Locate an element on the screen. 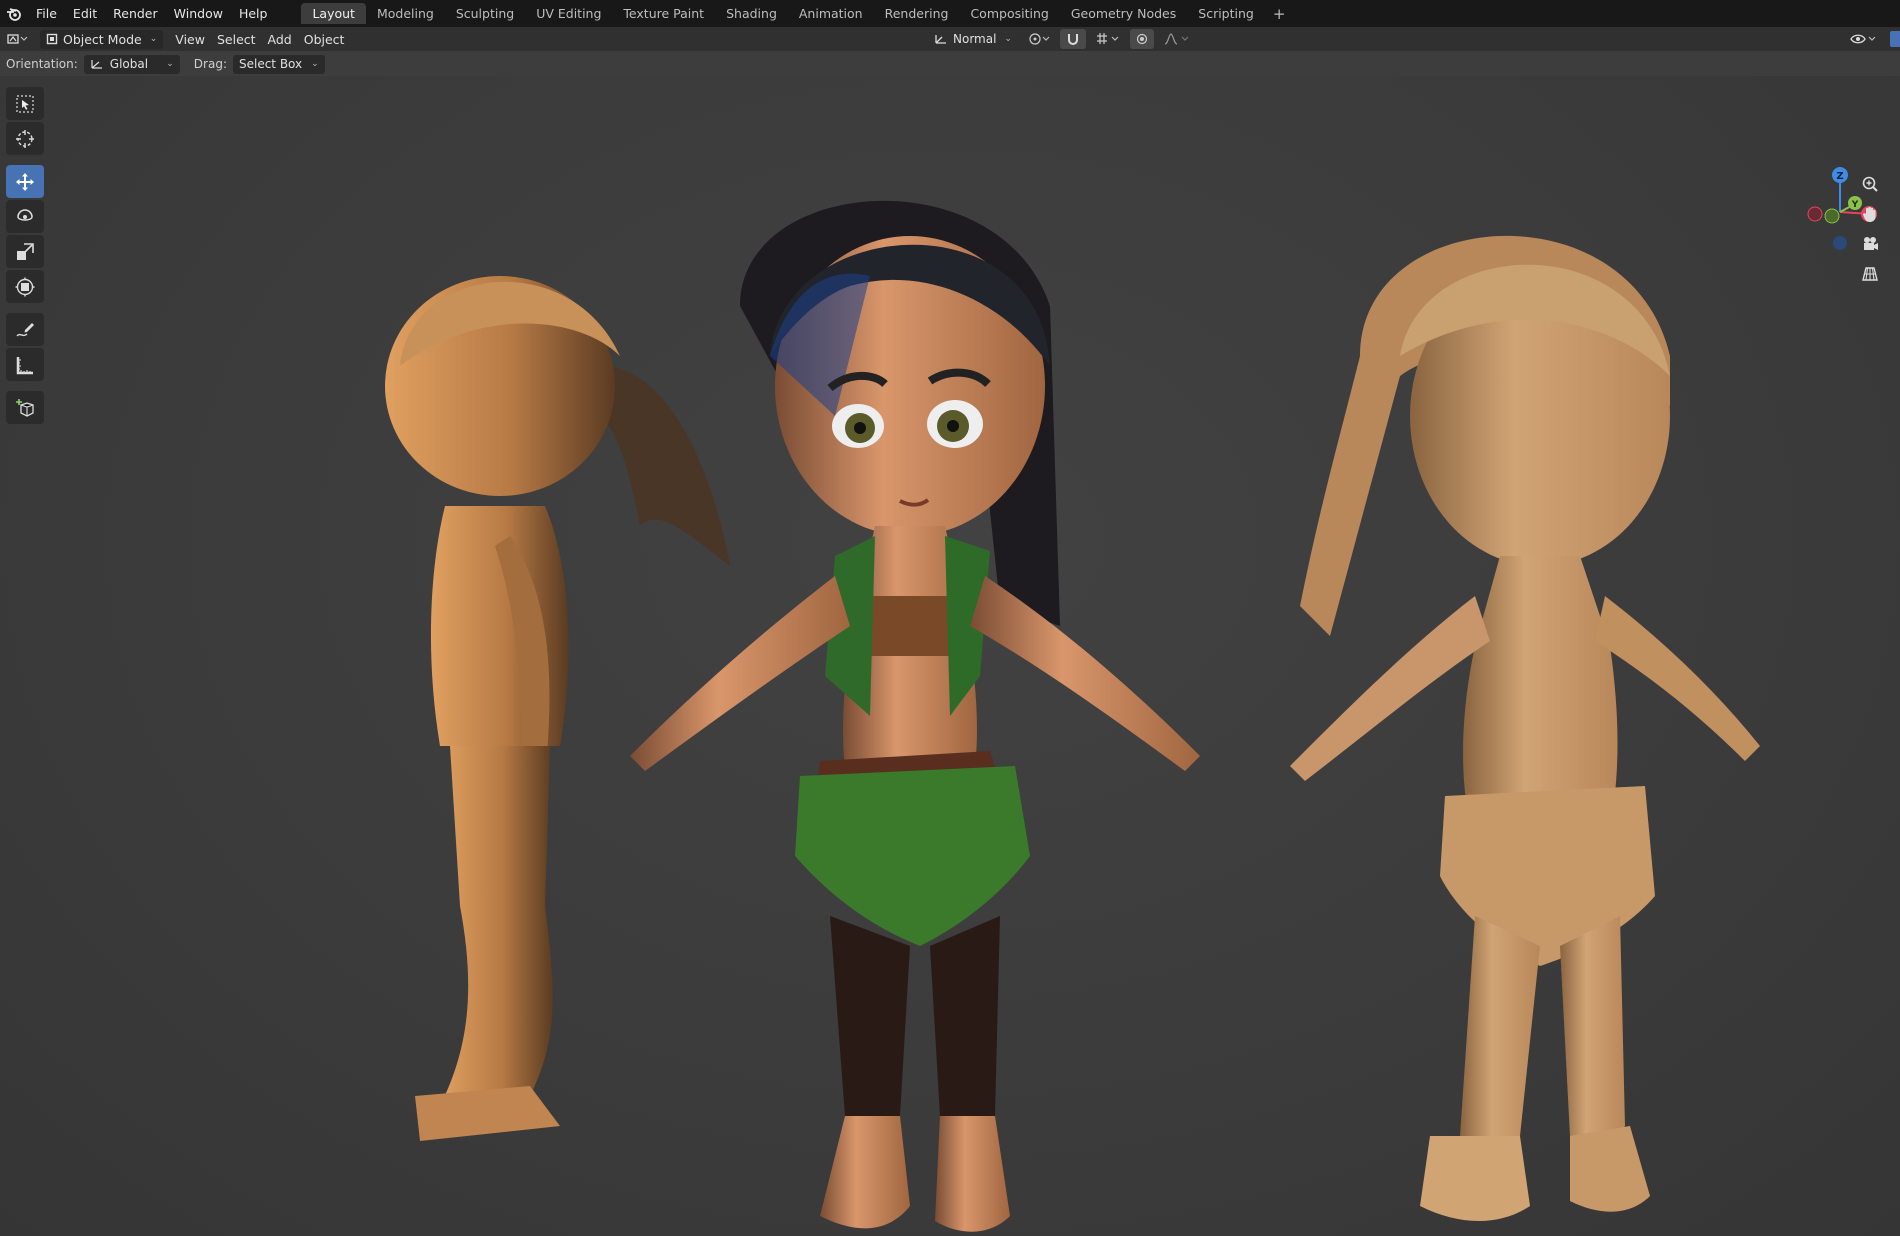 This screenshot has width=1900, height=1236. select-box-icon is located at coordinates (25, 103).